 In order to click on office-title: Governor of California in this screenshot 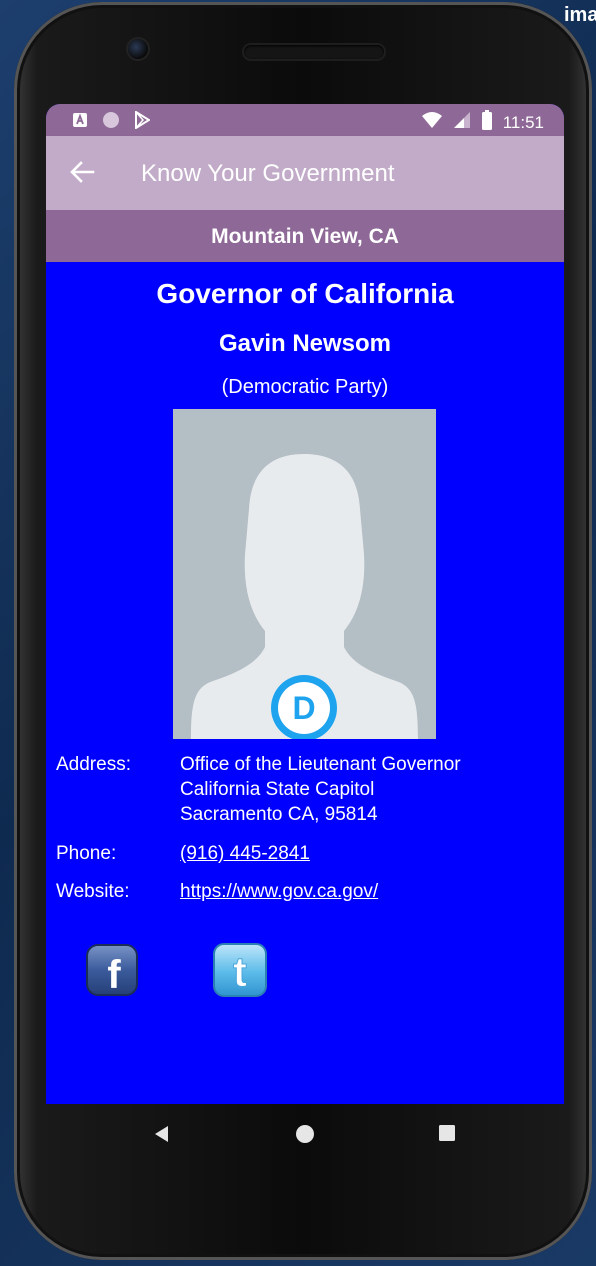, I will do `click(305, 293)`.